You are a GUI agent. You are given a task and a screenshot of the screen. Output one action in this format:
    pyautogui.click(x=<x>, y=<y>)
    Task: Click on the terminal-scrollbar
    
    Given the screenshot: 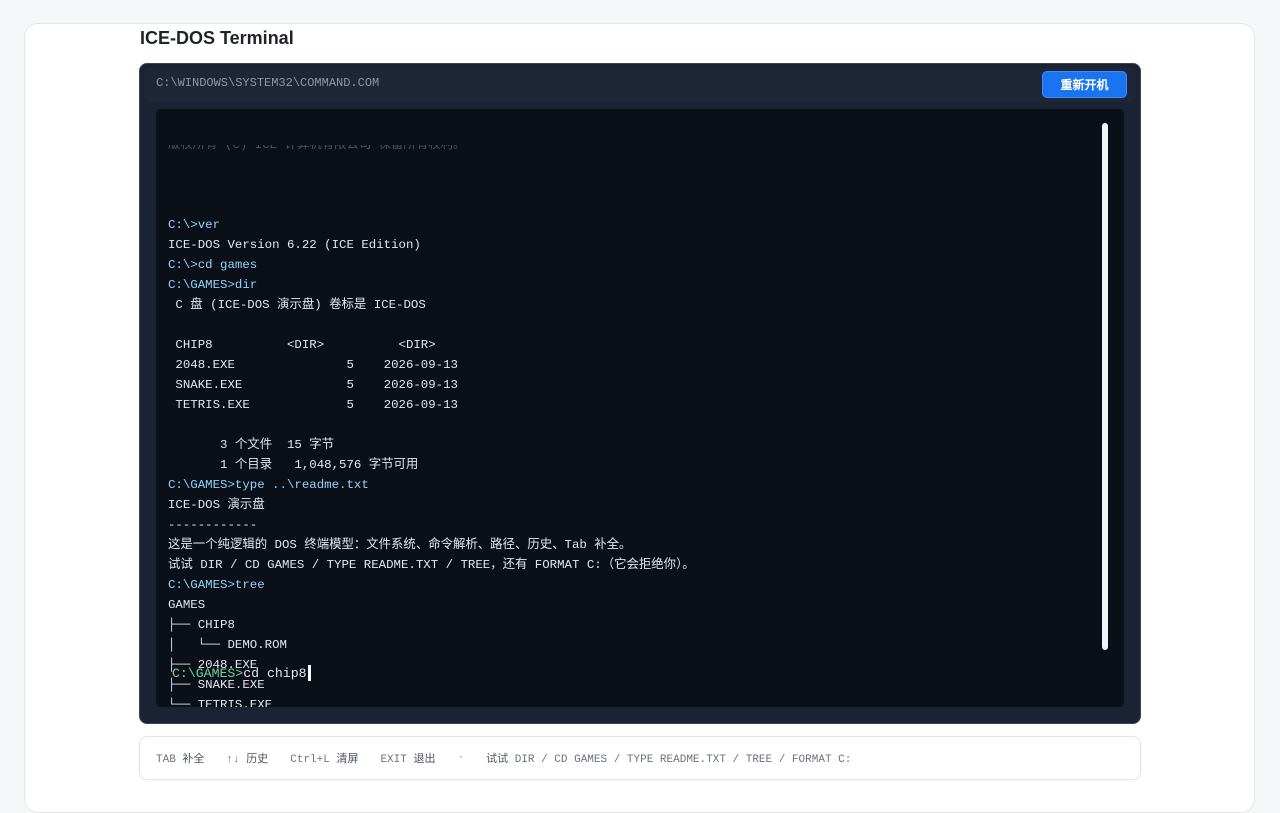 What is the action you would take?
    pyautogui.click(x=1105, y=386)
    